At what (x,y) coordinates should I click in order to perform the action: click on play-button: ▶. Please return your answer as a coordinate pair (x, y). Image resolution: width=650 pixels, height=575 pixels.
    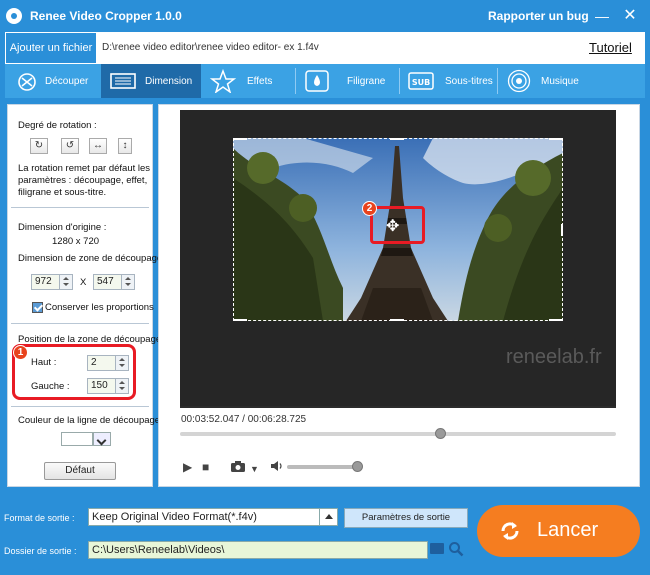
    Looking at the image, I should click on (187, 467).